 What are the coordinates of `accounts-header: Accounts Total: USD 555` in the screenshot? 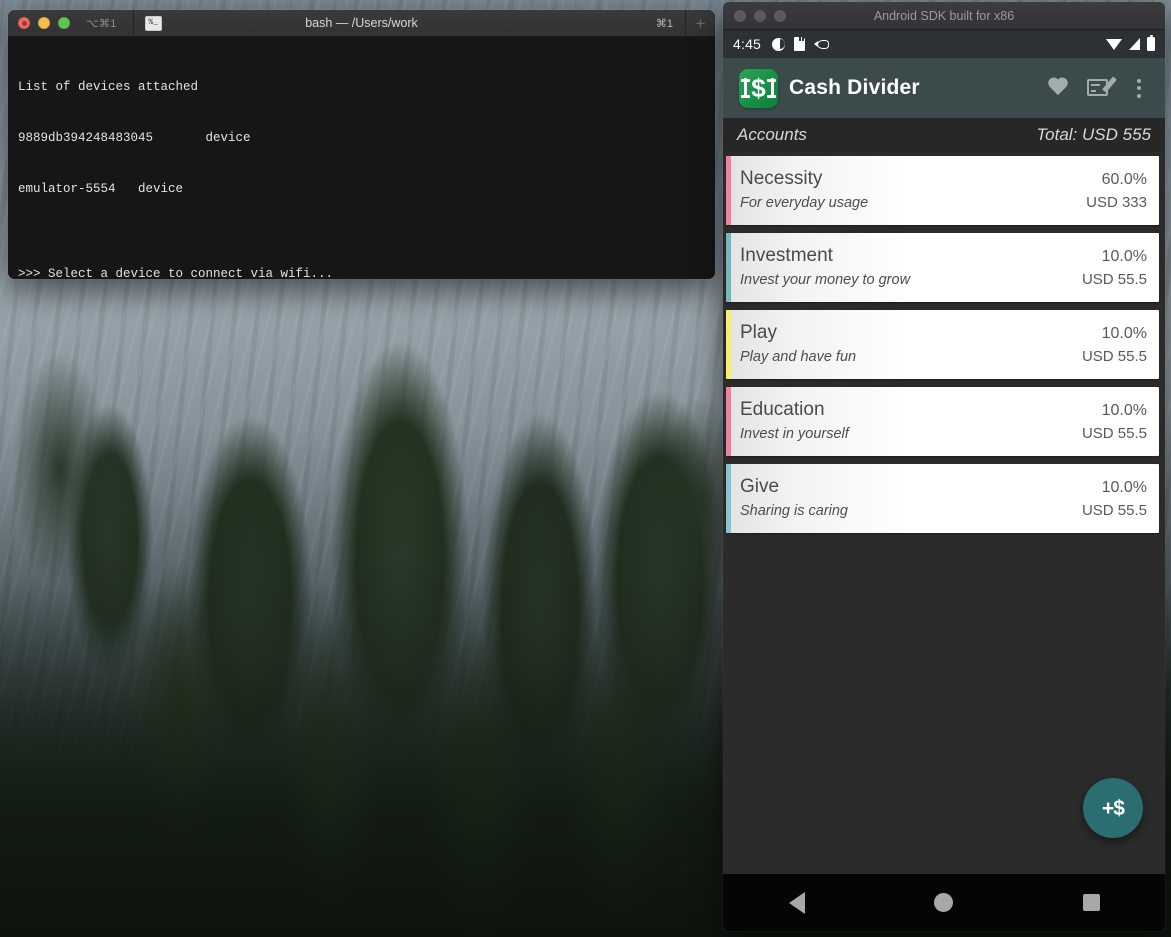 It's located at (944, 135).